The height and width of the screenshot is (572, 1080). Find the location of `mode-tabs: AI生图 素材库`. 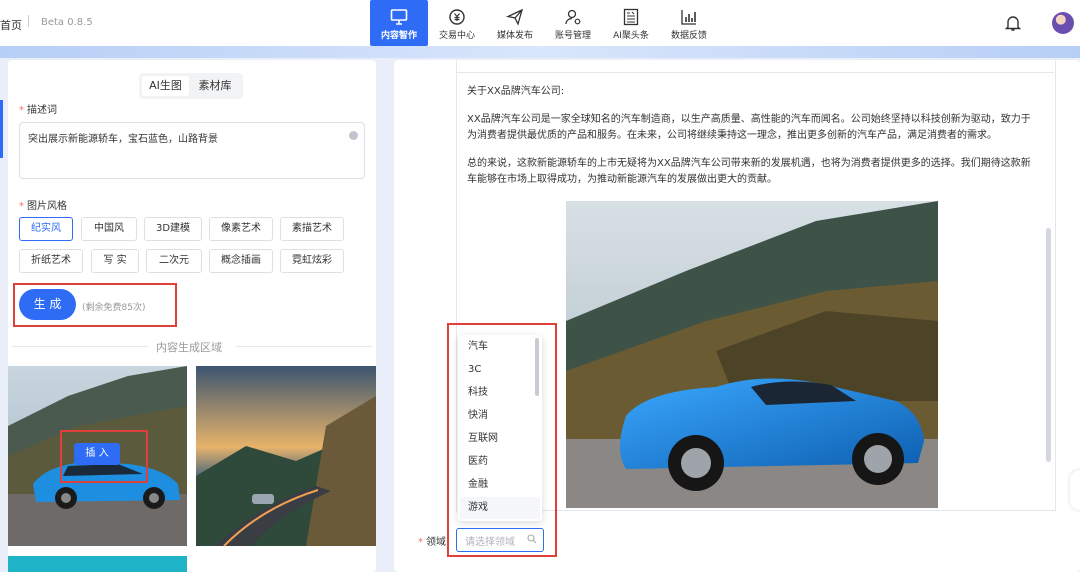

mode-tabs: AI生图 素材库 is located at coordinates (191, 86).